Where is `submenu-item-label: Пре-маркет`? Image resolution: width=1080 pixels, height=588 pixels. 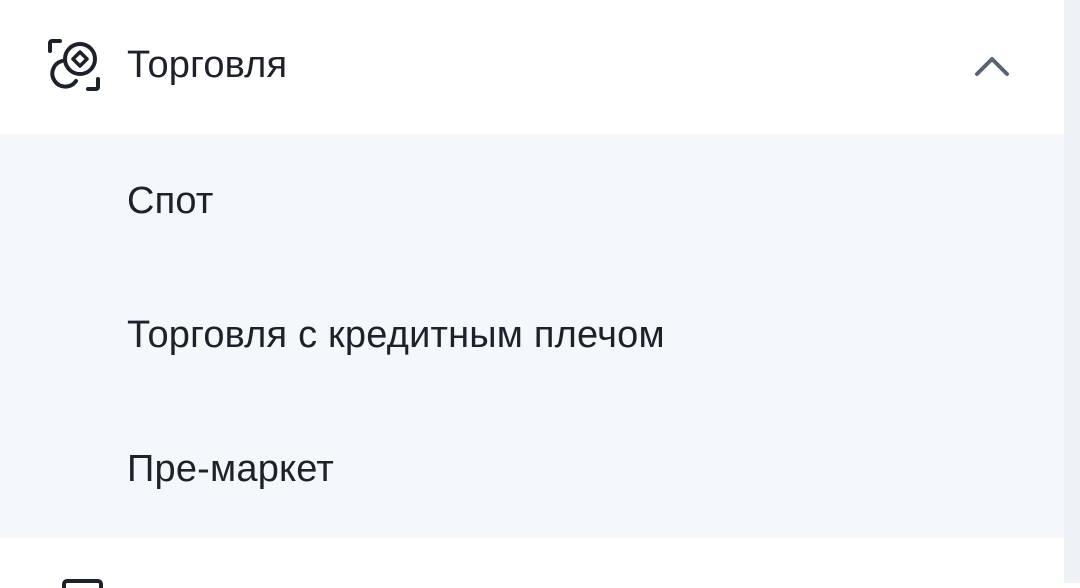
submenu-item-label: Пре-маркет is located at coordinates (230, 469).